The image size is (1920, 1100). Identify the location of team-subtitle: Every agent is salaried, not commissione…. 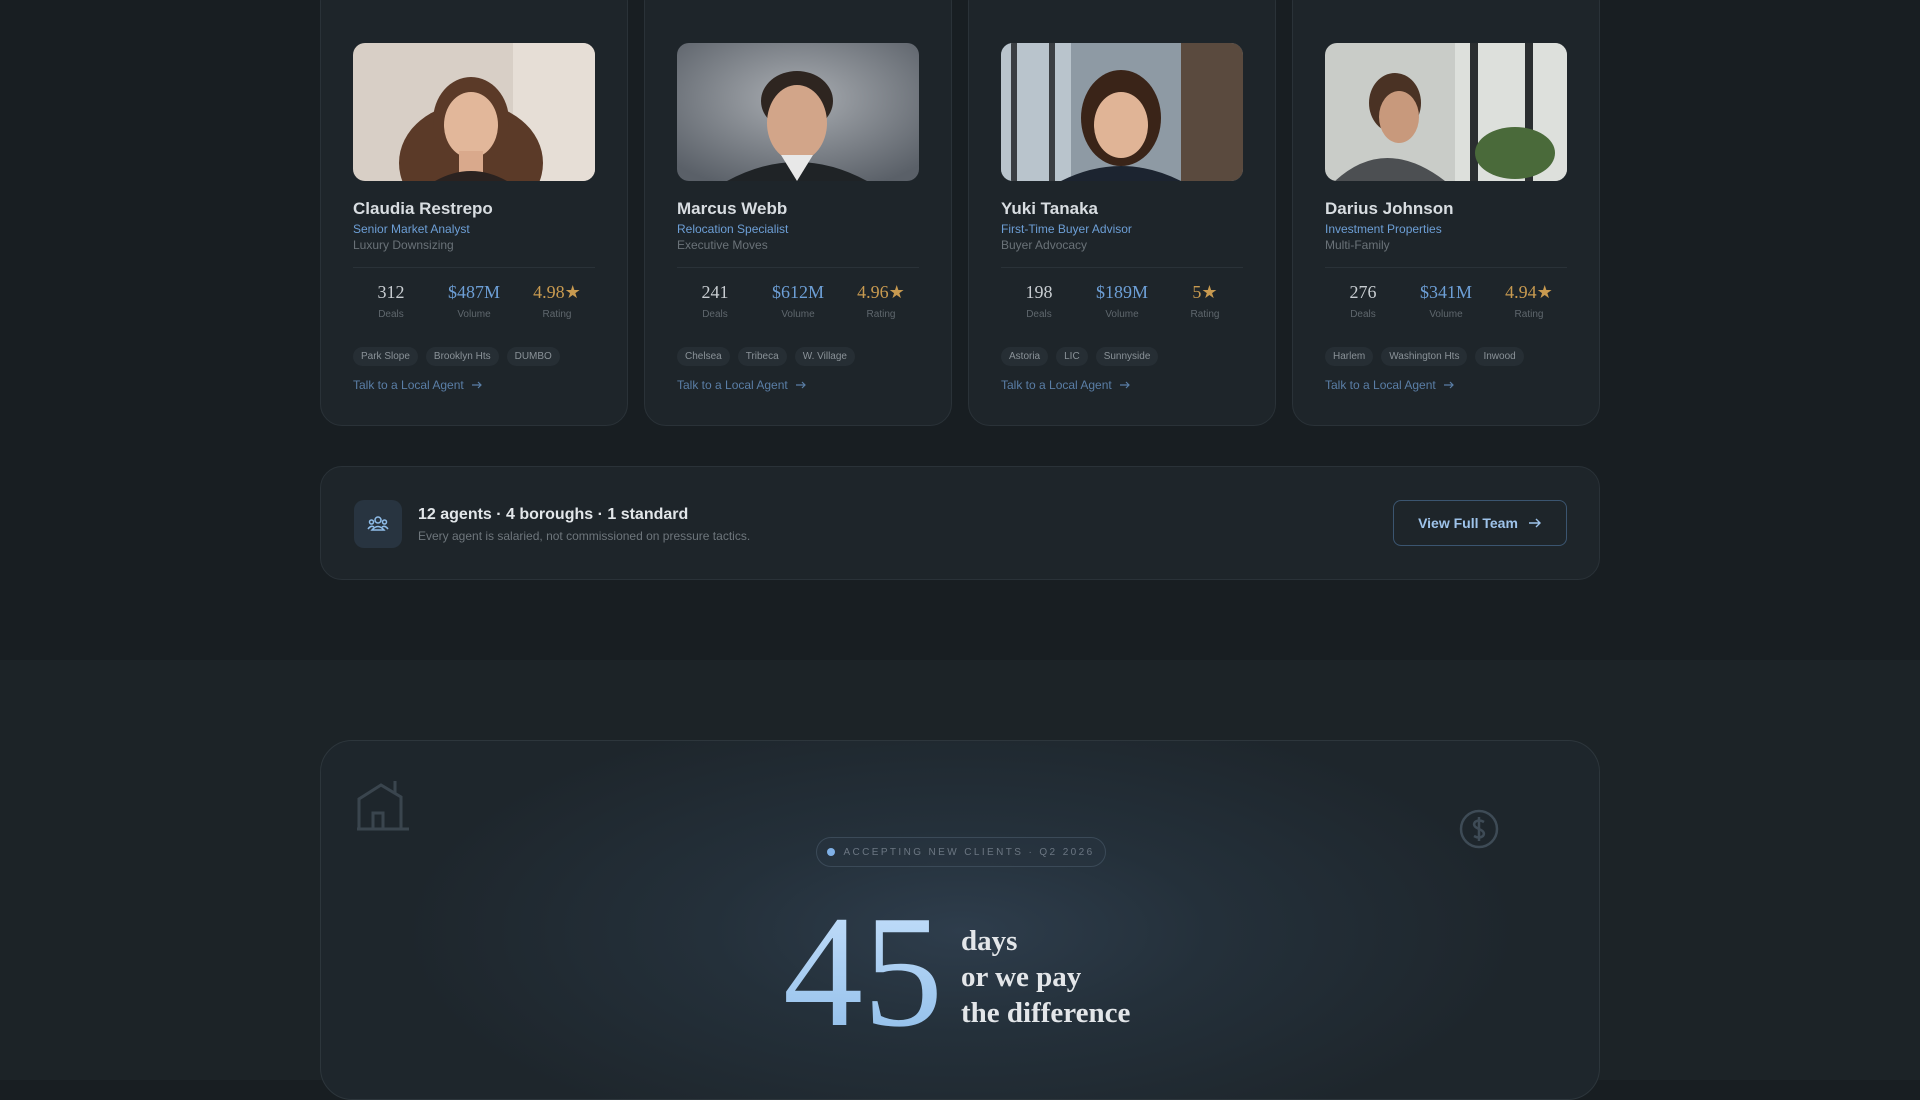
(584, 536).